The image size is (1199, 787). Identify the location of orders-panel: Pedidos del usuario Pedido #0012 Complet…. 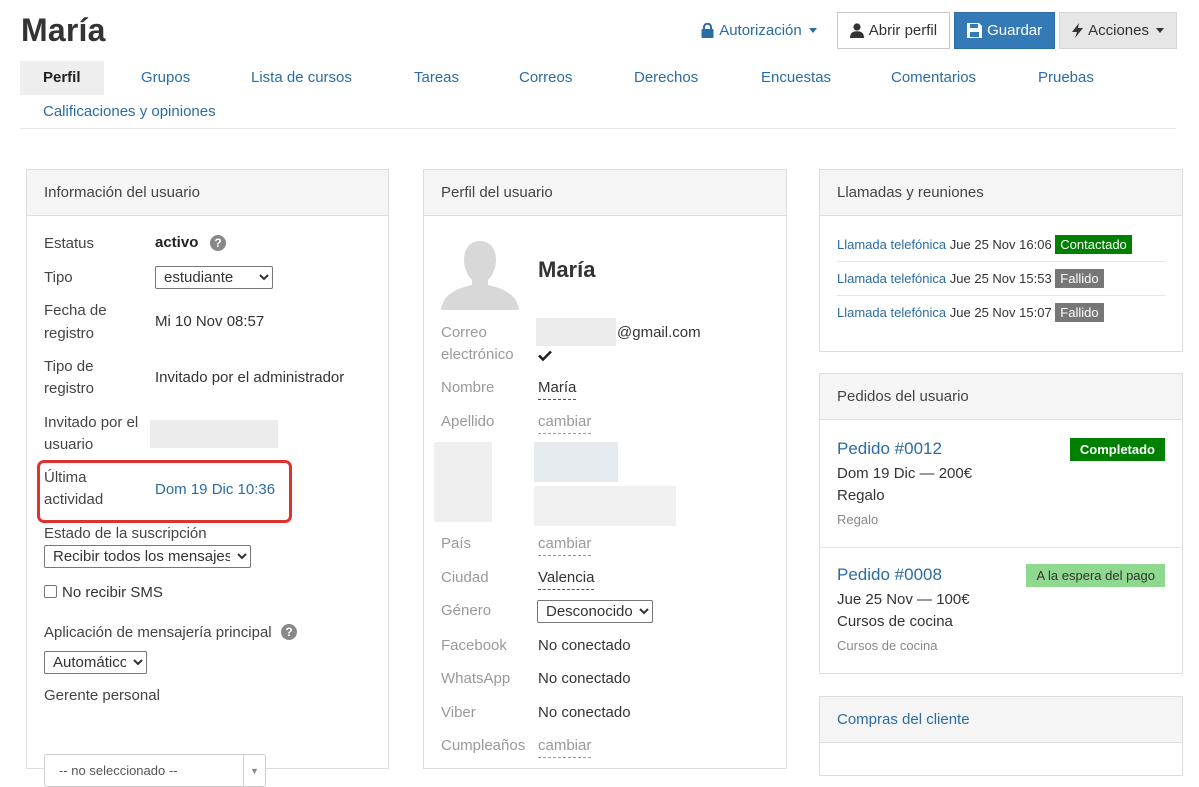
(1001, 523).